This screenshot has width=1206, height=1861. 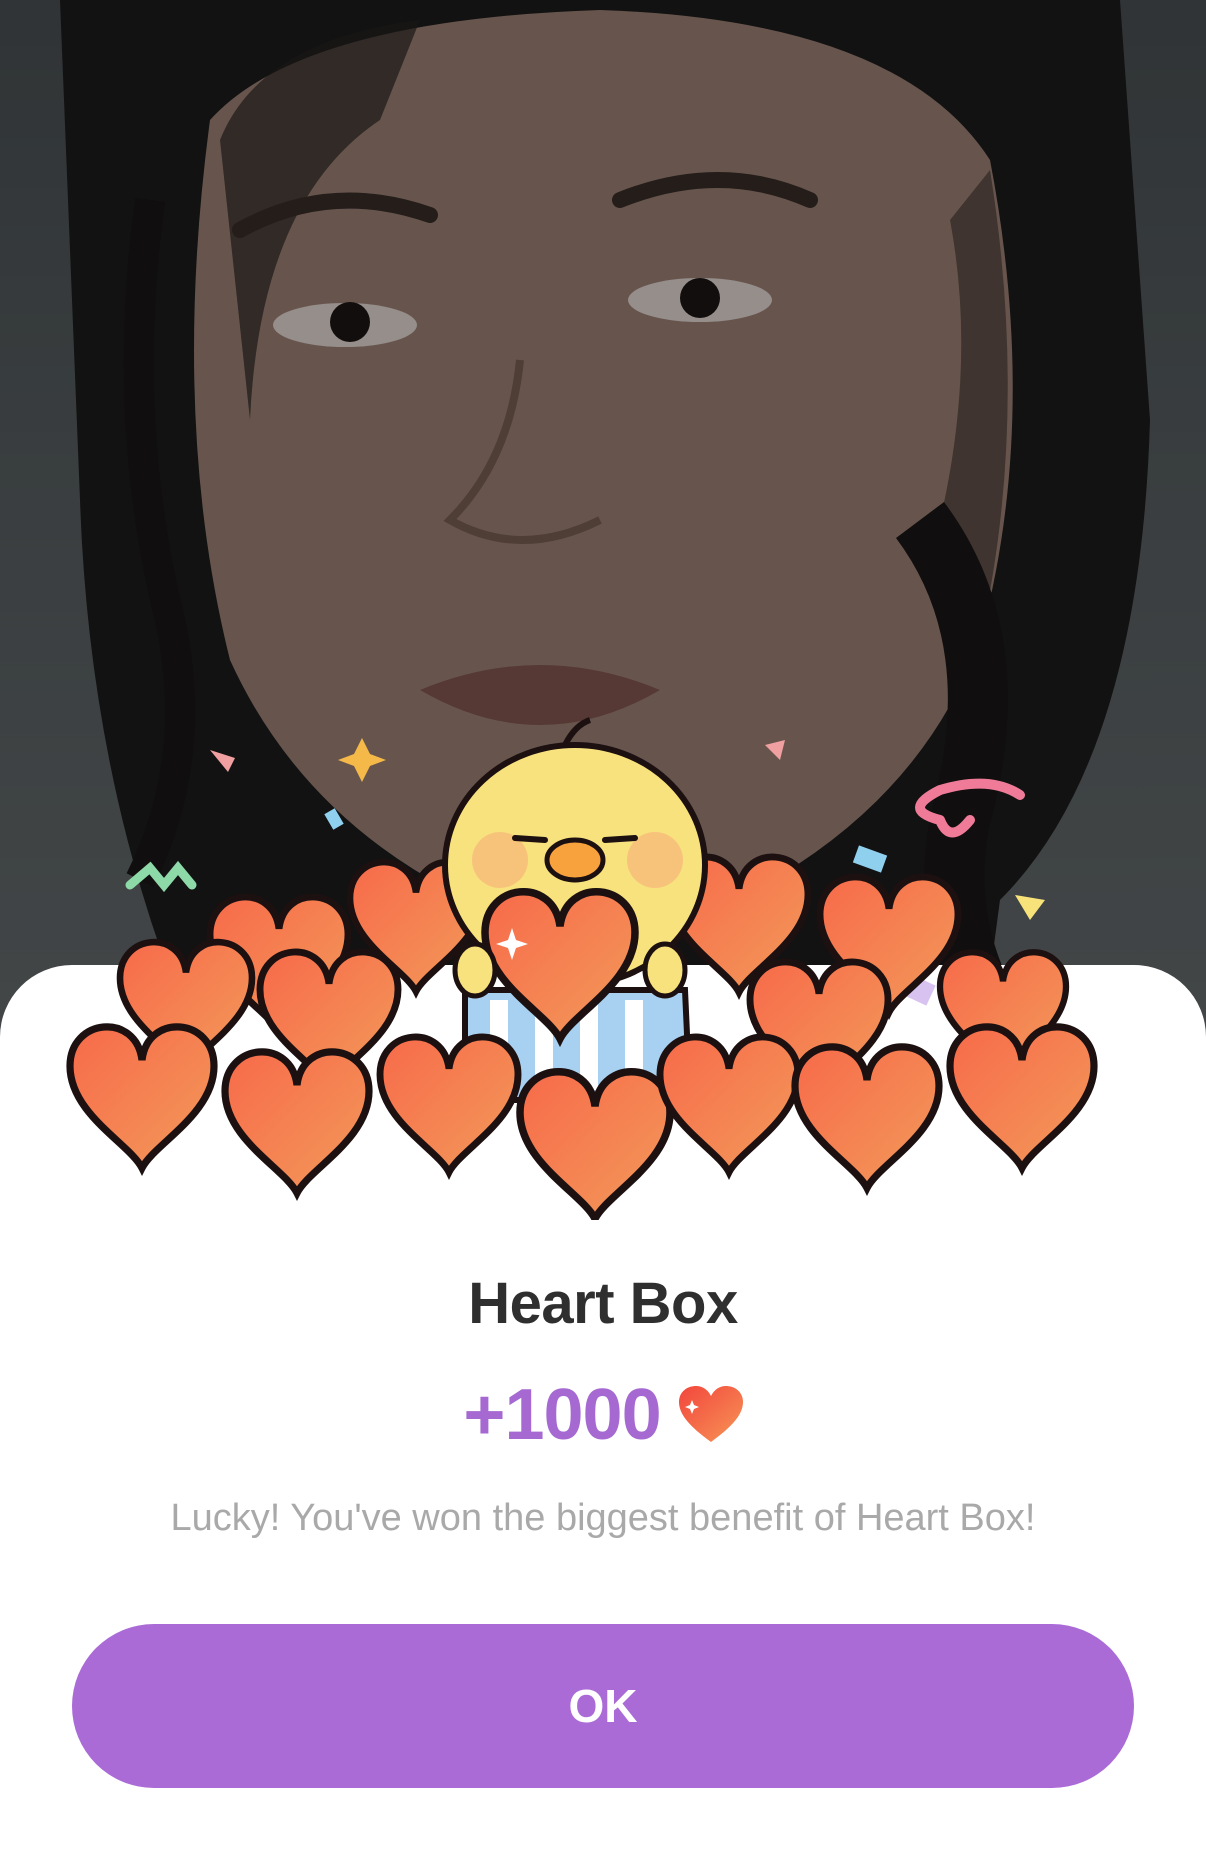 I want to click on reward-amount: +1000, so click(x=562, y=1415).